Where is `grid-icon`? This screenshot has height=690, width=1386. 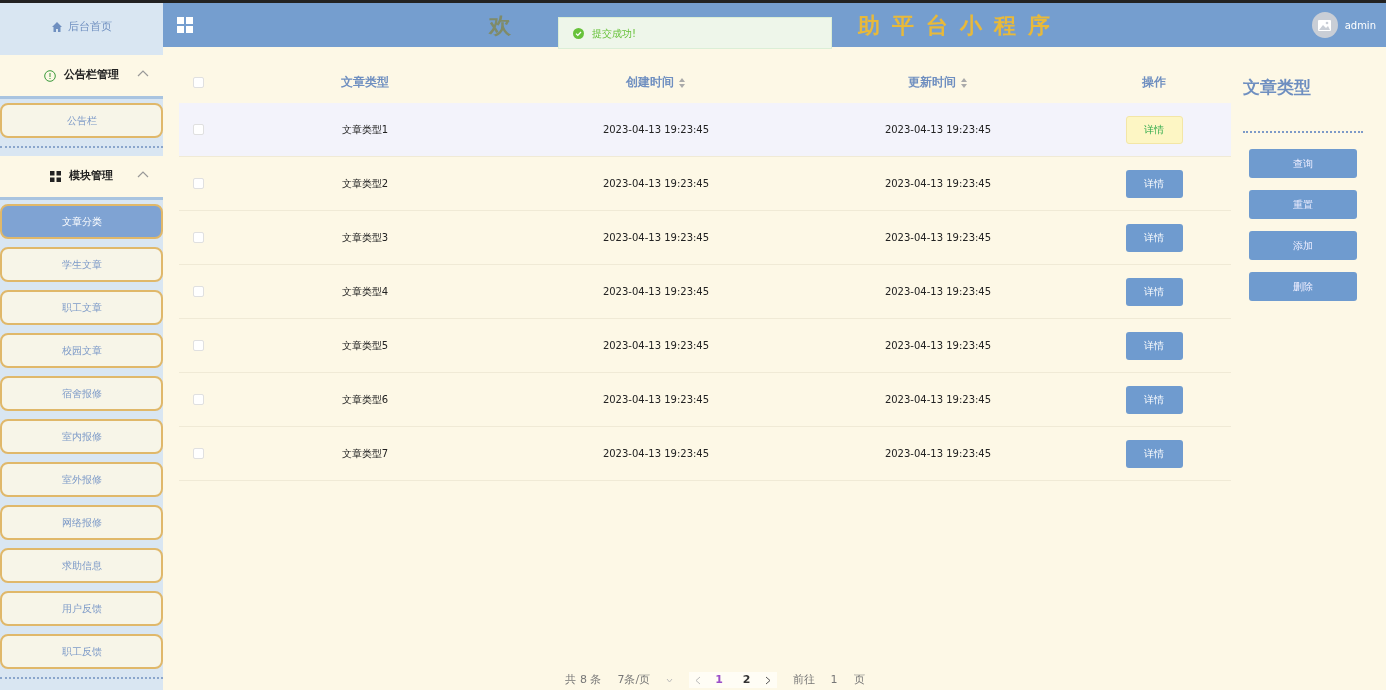
grid-icon is located at coordinates (55, 176).